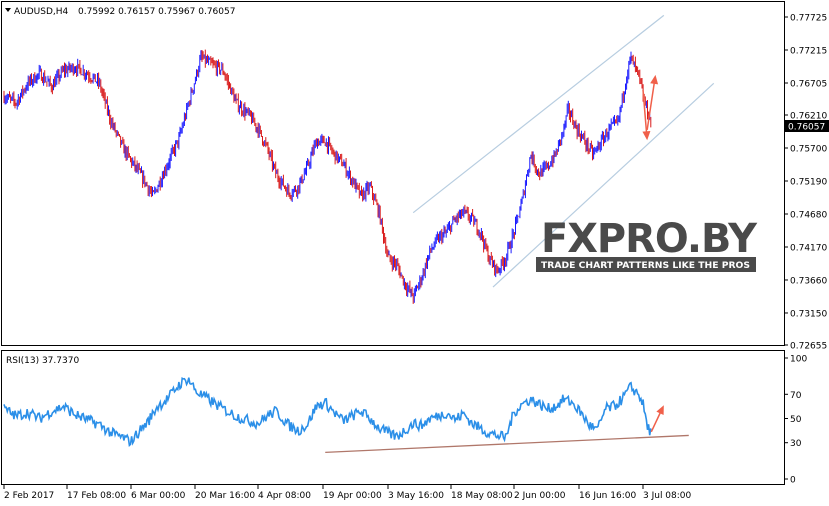 The image size is (829, 506). I want to click on rsi-support-line, so click(507, 444).